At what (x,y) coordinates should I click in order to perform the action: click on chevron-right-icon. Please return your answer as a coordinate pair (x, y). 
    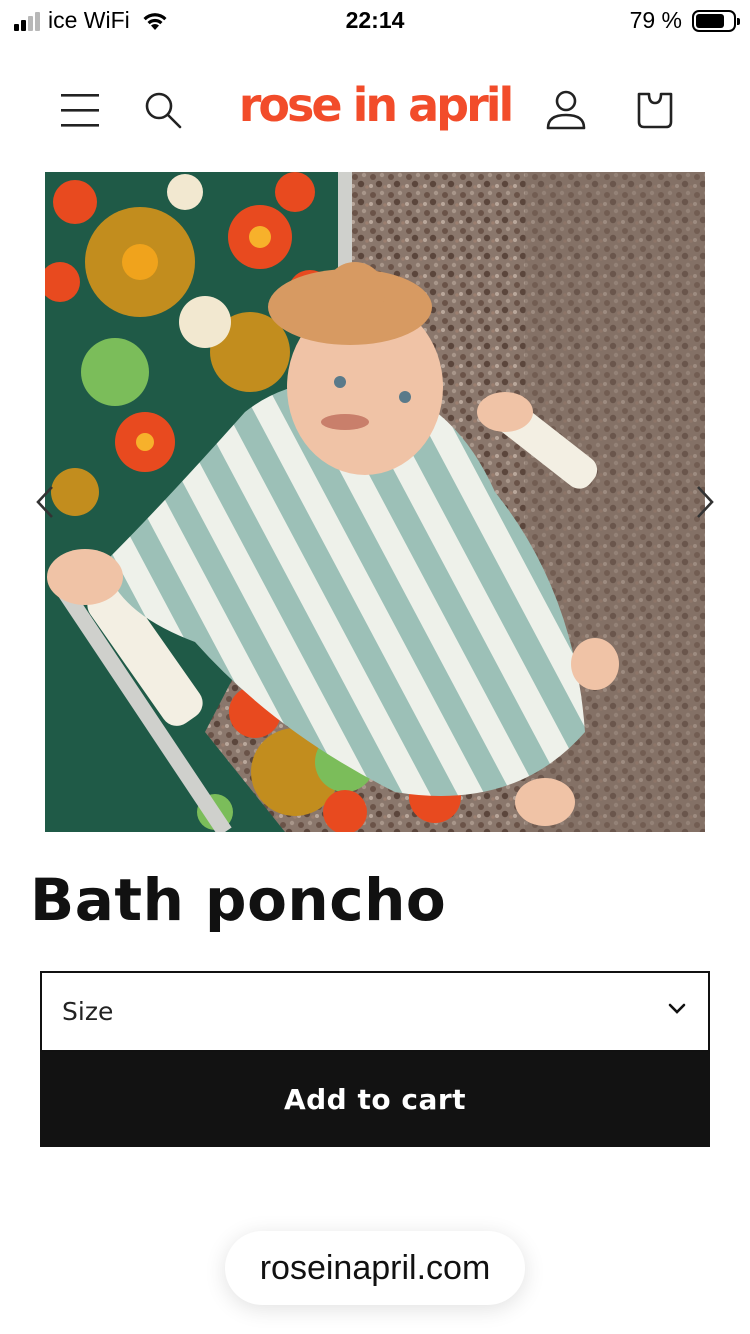
    Looking at the image, I should click on (705, 502).